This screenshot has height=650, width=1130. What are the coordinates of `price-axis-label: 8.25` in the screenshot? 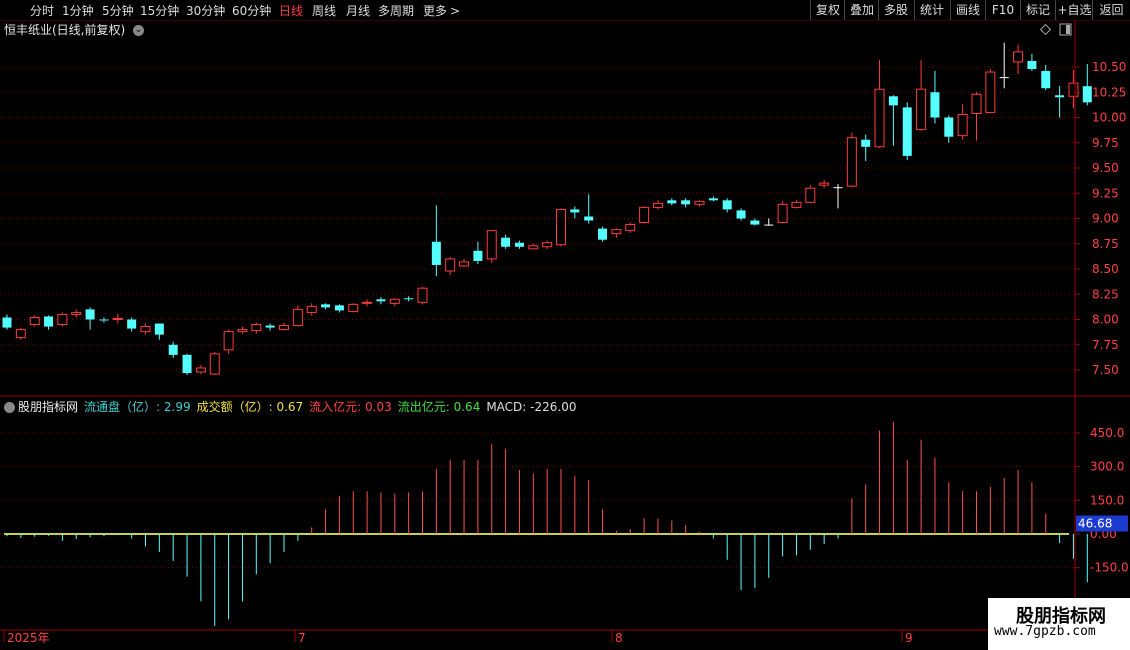 It's located at (1105, 294).